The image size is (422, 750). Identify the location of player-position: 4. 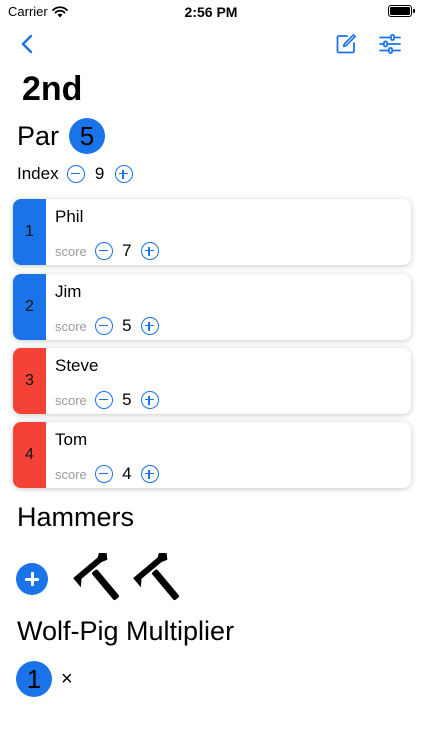
(29, 455).